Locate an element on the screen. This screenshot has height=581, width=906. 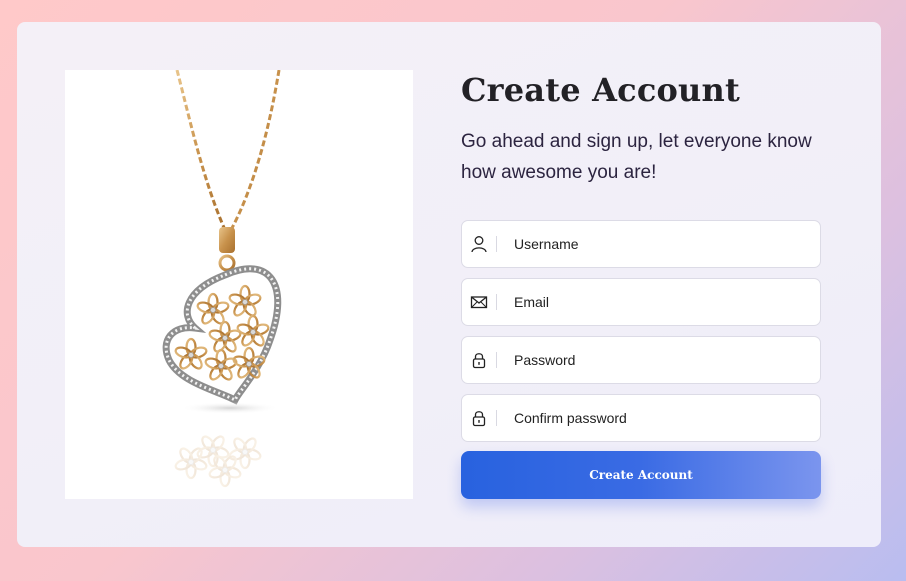
email-input is located at coordinates (659, 302).